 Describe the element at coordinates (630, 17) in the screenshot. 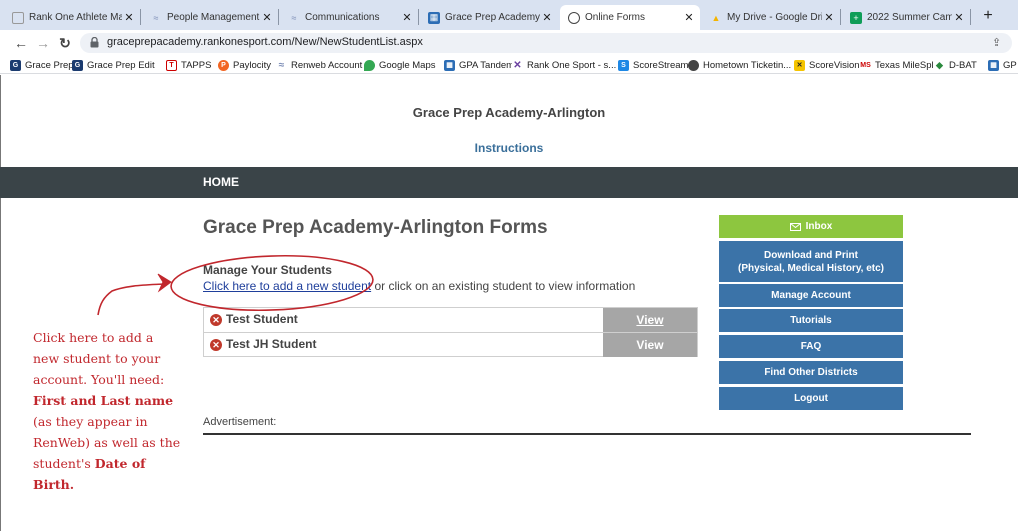

I see `tab-online-forms: Online Forms ✕` at that location.